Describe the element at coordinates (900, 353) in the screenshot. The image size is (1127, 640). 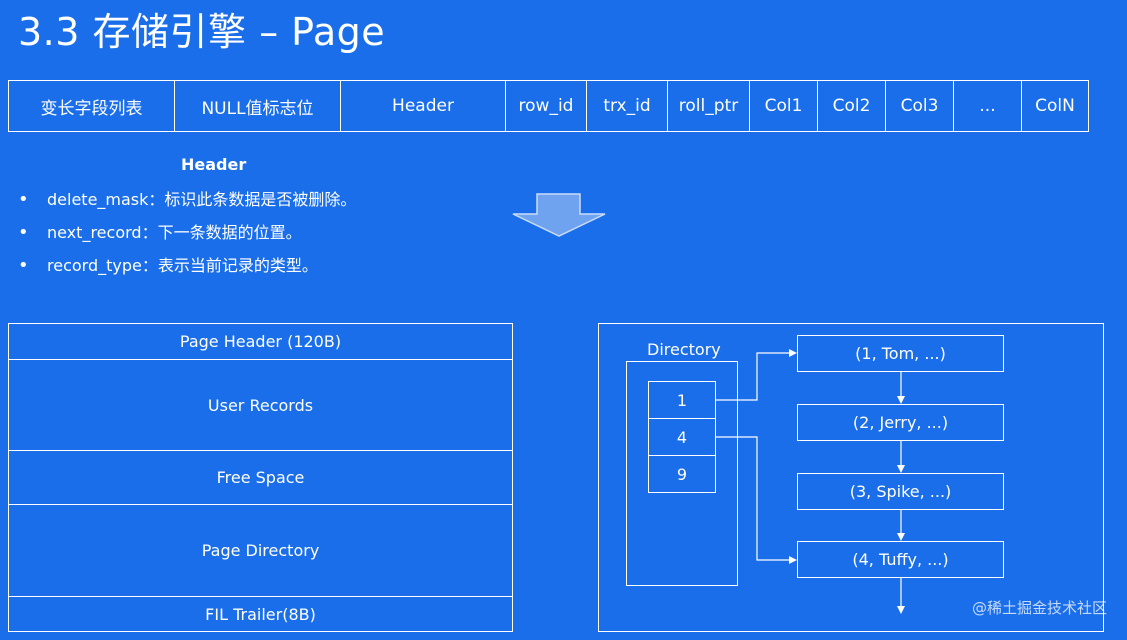
I see `record-tom: (1, Tom, ...)` at that location.